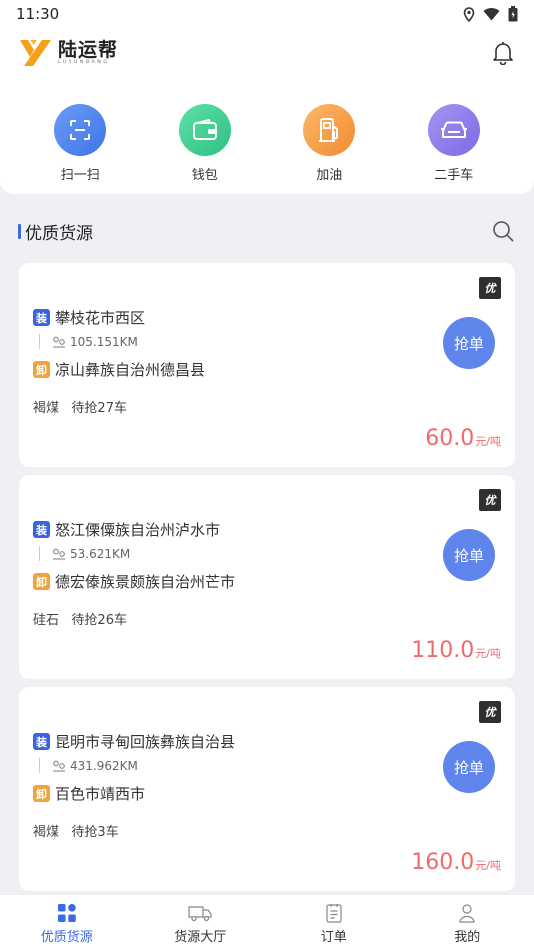 Image resolution: width=534 pixels, height=950 pixels. I want to click on distance-row: 431.962KM, so click(88, 765).